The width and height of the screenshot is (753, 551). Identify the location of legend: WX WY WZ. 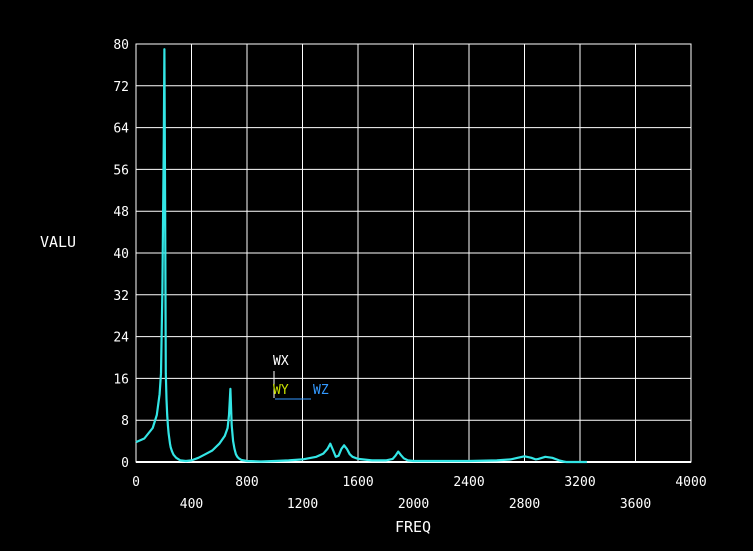
(301, 377).